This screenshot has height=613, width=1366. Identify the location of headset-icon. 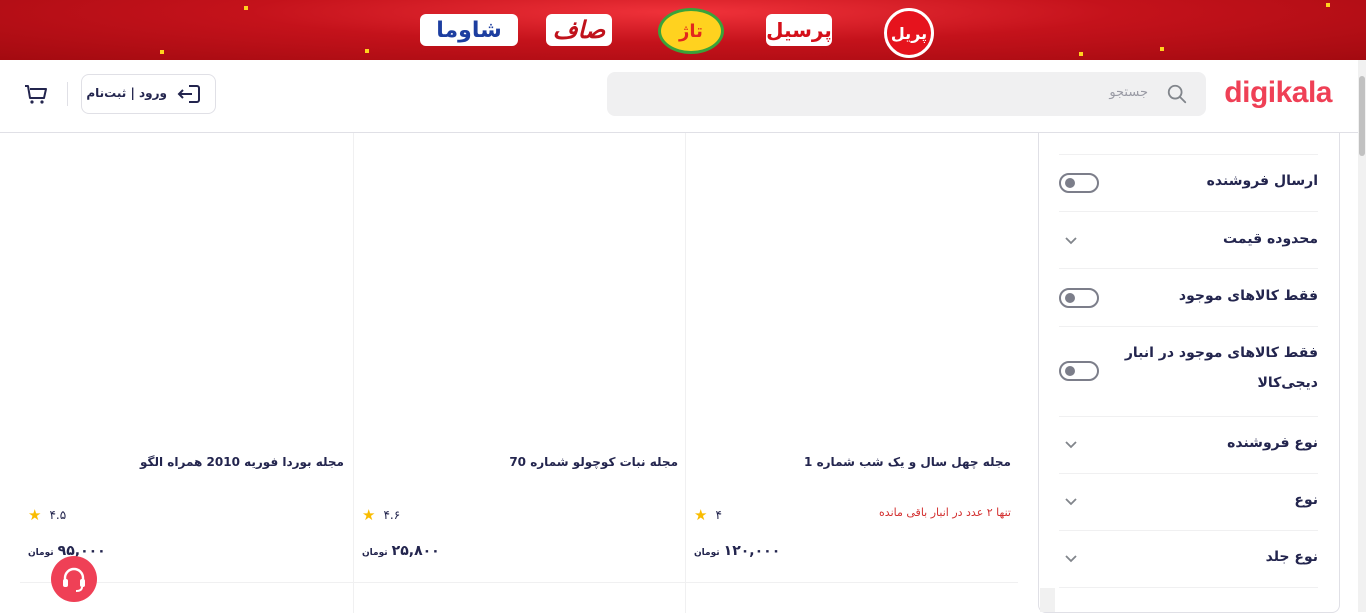
(74, 579).